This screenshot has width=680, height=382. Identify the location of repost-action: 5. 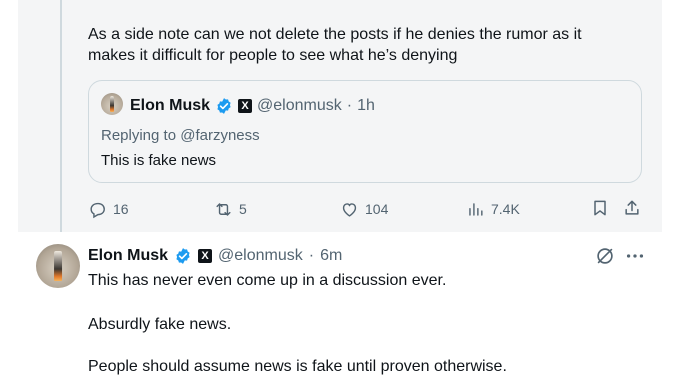
(230, 209).